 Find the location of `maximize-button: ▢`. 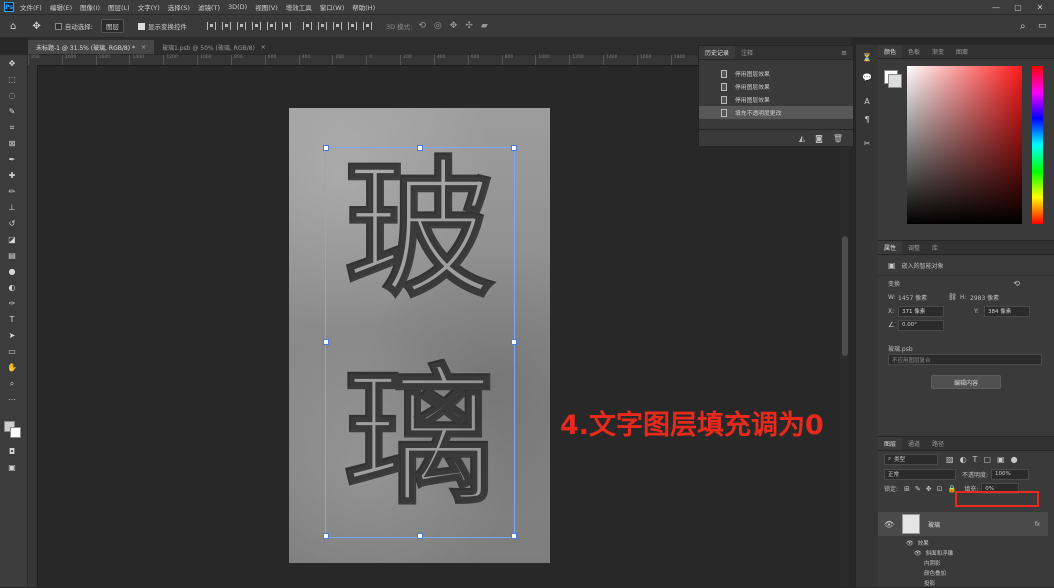

maximize-button: ▢ is located at coordinates (1018, 7).